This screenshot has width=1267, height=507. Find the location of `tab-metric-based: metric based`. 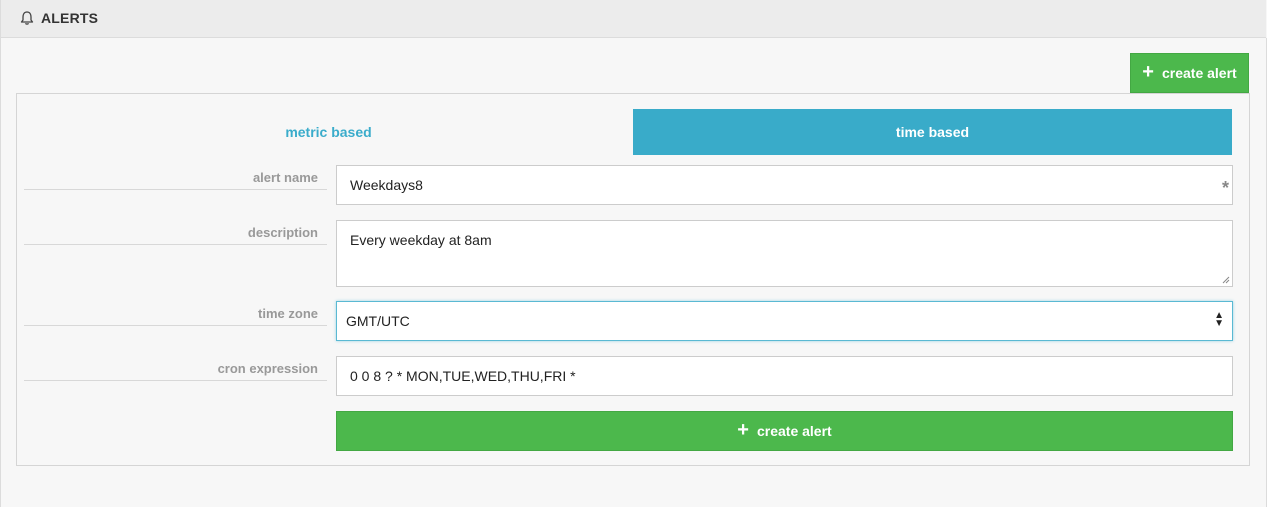

tab-metric-based: metric based is located at coordinates (328, 132).